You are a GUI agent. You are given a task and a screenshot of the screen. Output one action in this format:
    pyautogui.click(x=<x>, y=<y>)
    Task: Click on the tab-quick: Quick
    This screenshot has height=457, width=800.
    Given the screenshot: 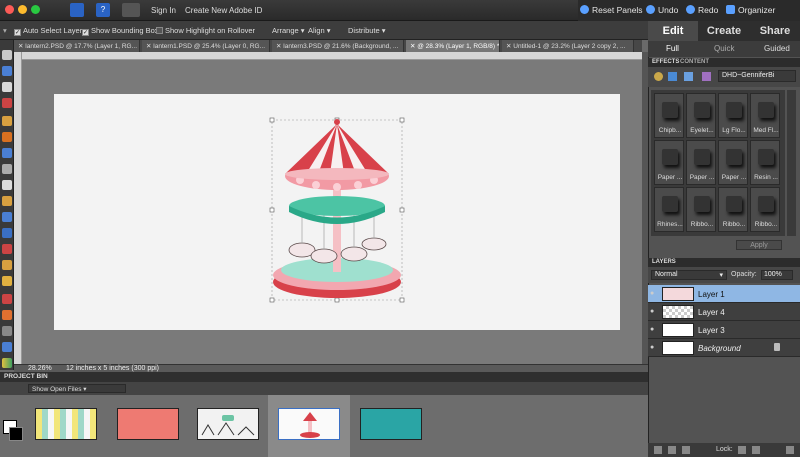 What is the action you would take?
    pyautogui.click(x=724, y=48)
    